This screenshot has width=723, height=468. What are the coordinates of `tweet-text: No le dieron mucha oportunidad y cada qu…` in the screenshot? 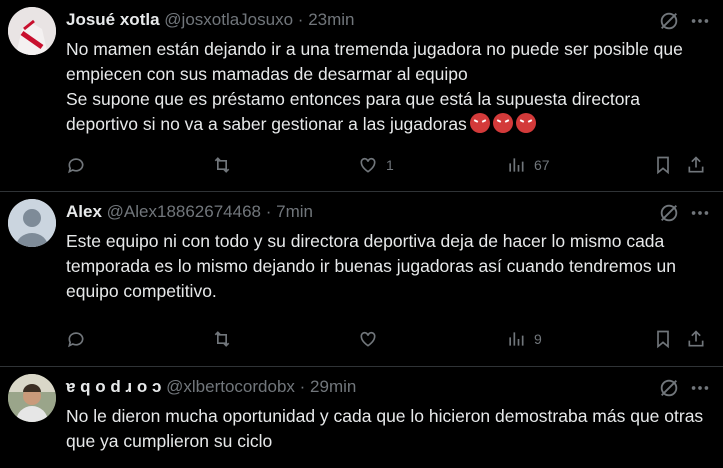 It's located at (386, 429).